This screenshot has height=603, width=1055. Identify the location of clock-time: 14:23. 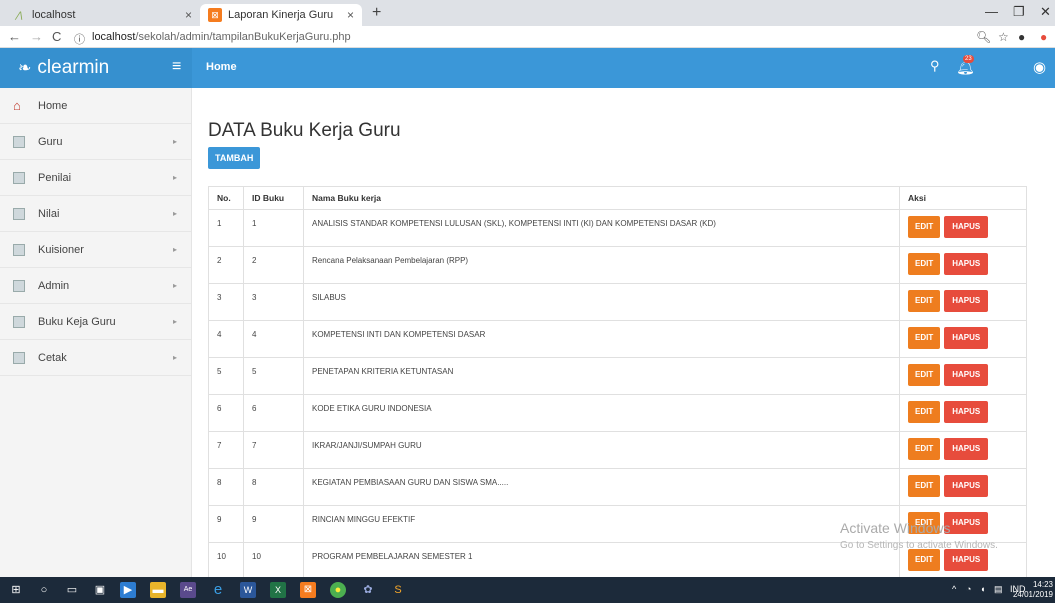
(1042, 584).